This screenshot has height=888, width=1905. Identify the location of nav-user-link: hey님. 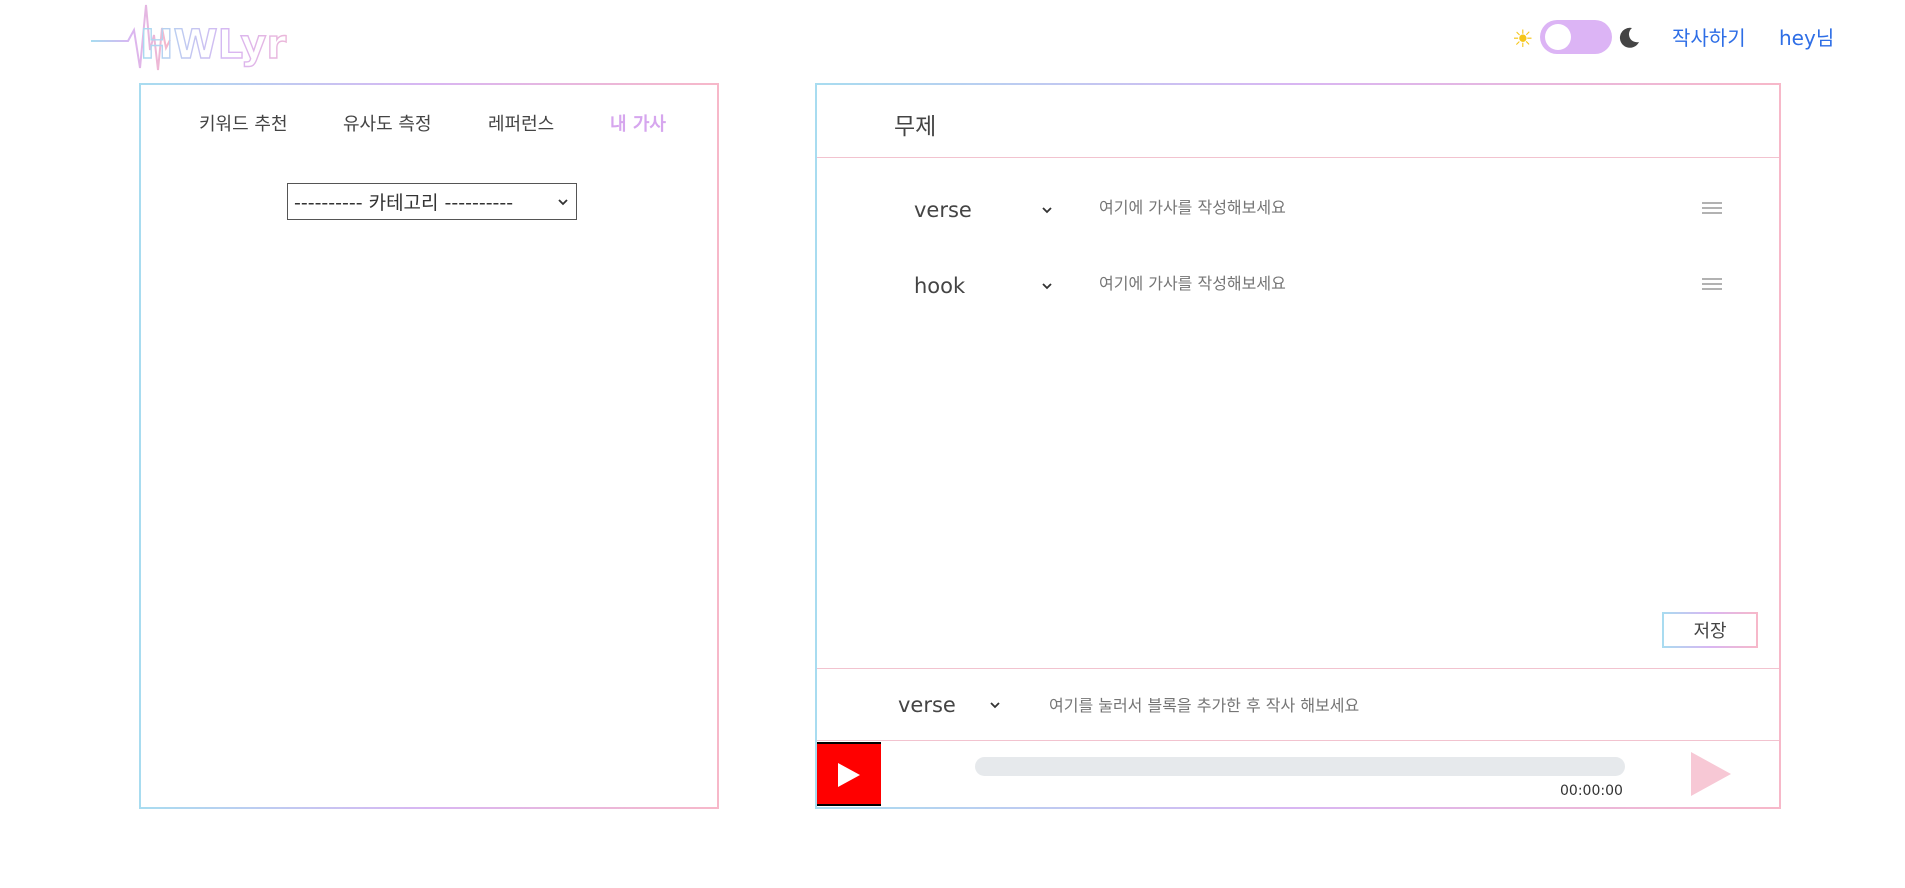
(1806, 38).